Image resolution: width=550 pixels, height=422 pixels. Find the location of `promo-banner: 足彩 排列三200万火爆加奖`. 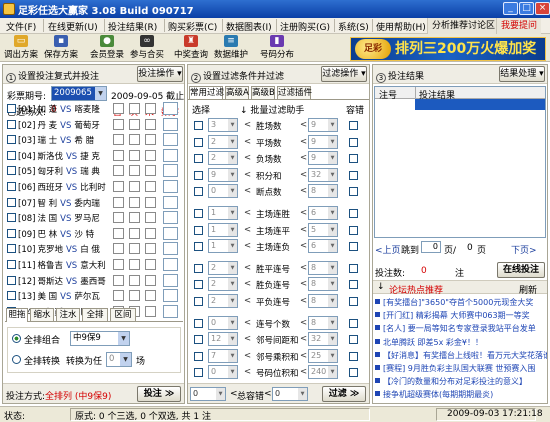

promo-banner: 足彩 排列三200万火爆加奖 is located at coordinates (448, 49).